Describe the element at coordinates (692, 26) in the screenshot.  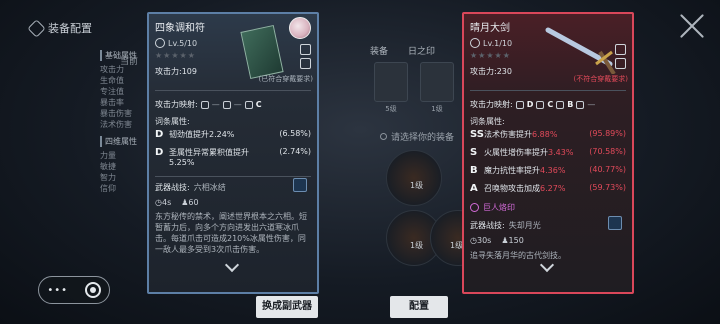
I see `close-button` at that location.